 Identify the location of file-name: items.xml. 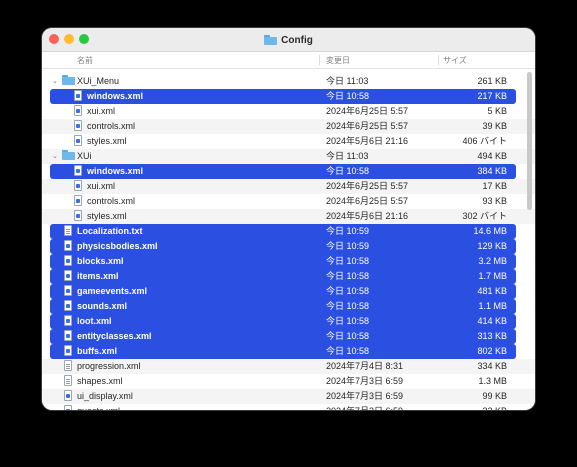
(98, 276).